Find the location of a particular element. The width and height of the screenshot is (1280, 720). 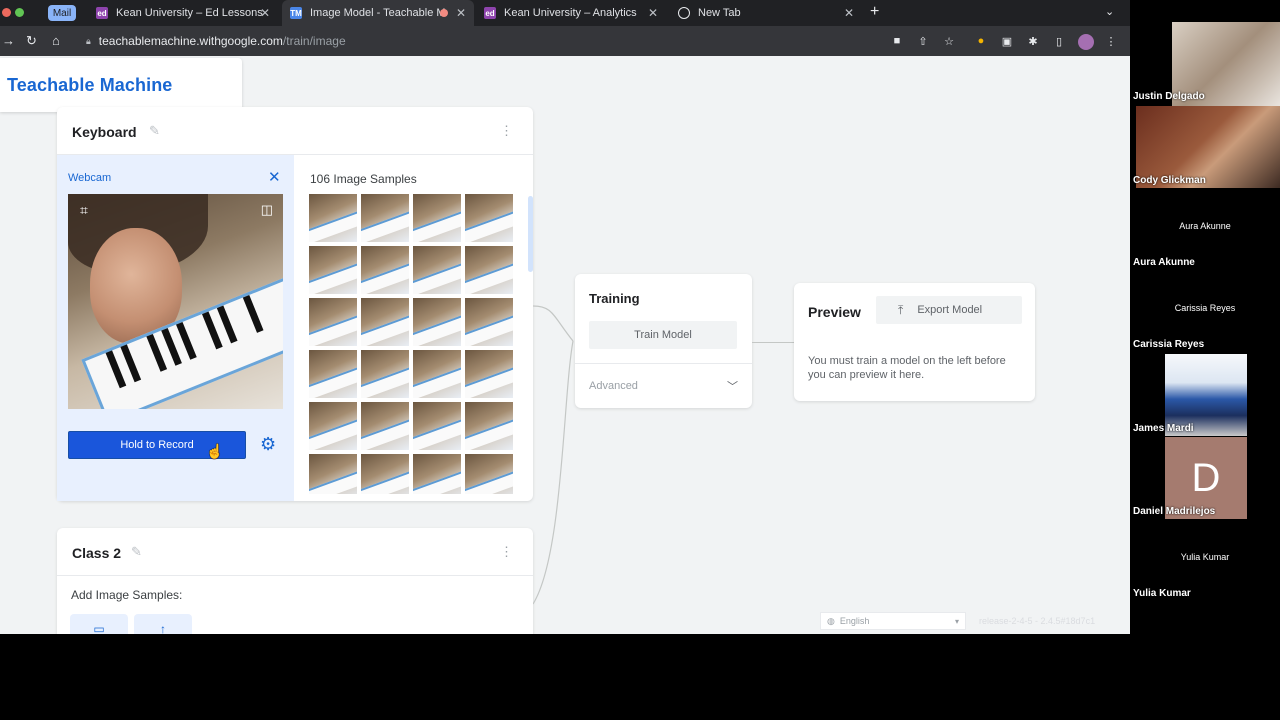

recording-settings-gear-icon: ⚙ is located at coordinates (268, 444).